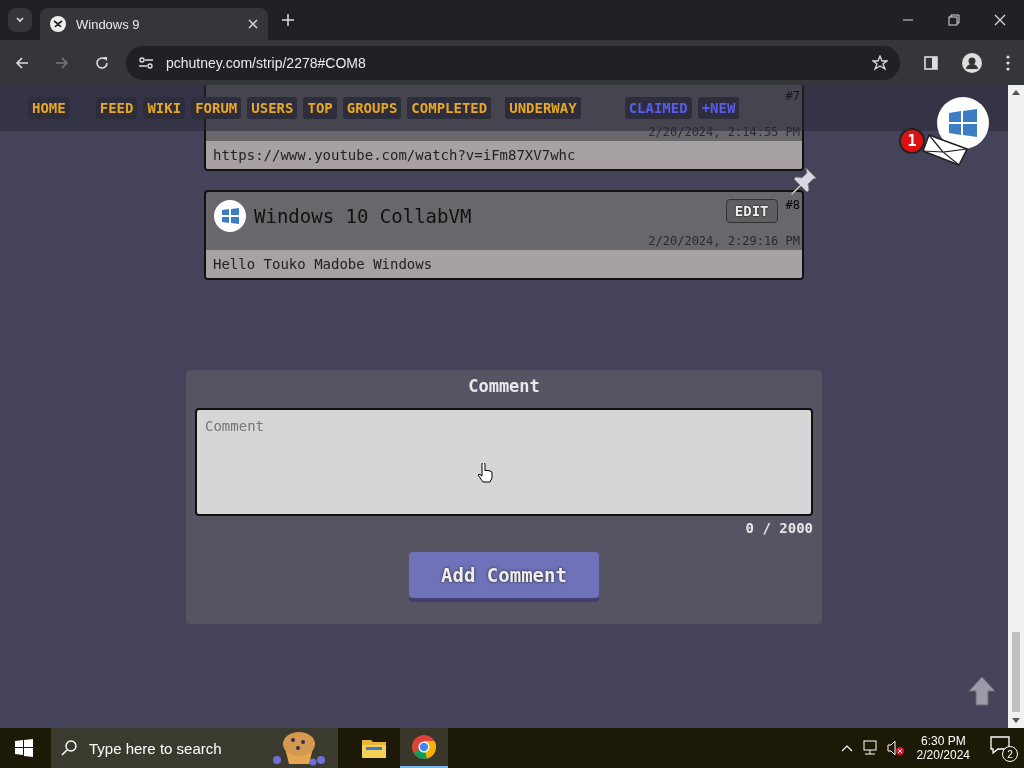  What do you see at coordinates (724, 132) in the screenshot?
I see `comment-timestamp: 2/20/2024, 2:14:55 PM` at bounding box center [724, 132].